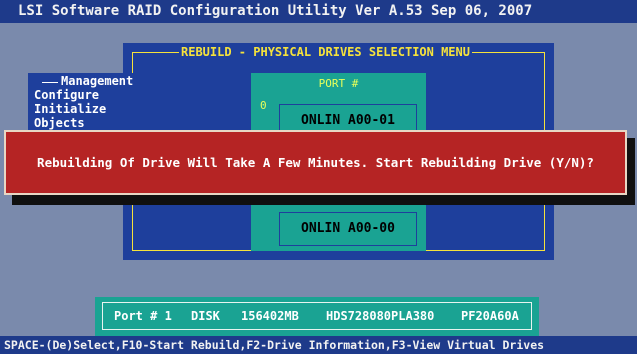 The image size is (637, 354). Describe the element at coordinates (70, 109) in the screenshot. I see `menu-item-initialize: Initialize` at that location.